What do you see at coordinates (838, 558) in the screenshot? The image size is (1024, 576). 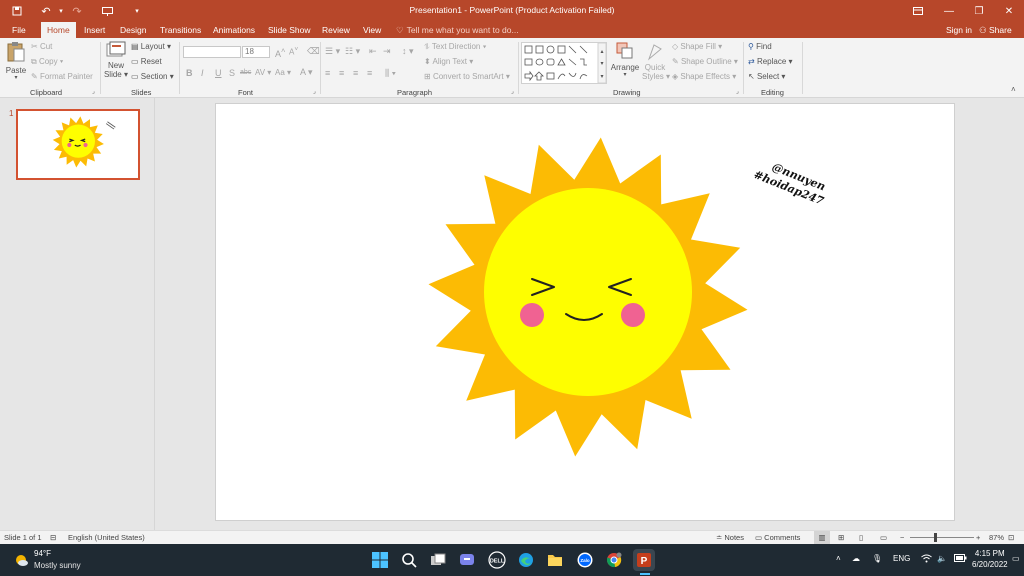 I see `show-hidden-icons: ˄` at bounding box center [838, 558].